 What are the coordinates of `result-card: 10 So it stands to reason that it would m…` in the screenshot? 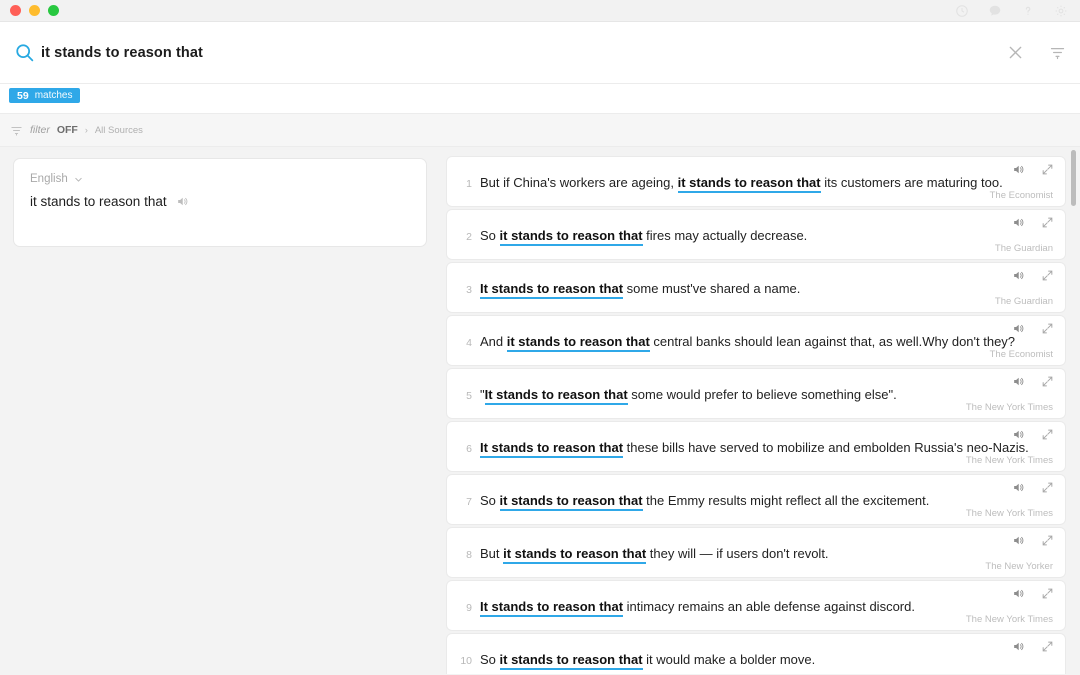 It's located at (756, 653).